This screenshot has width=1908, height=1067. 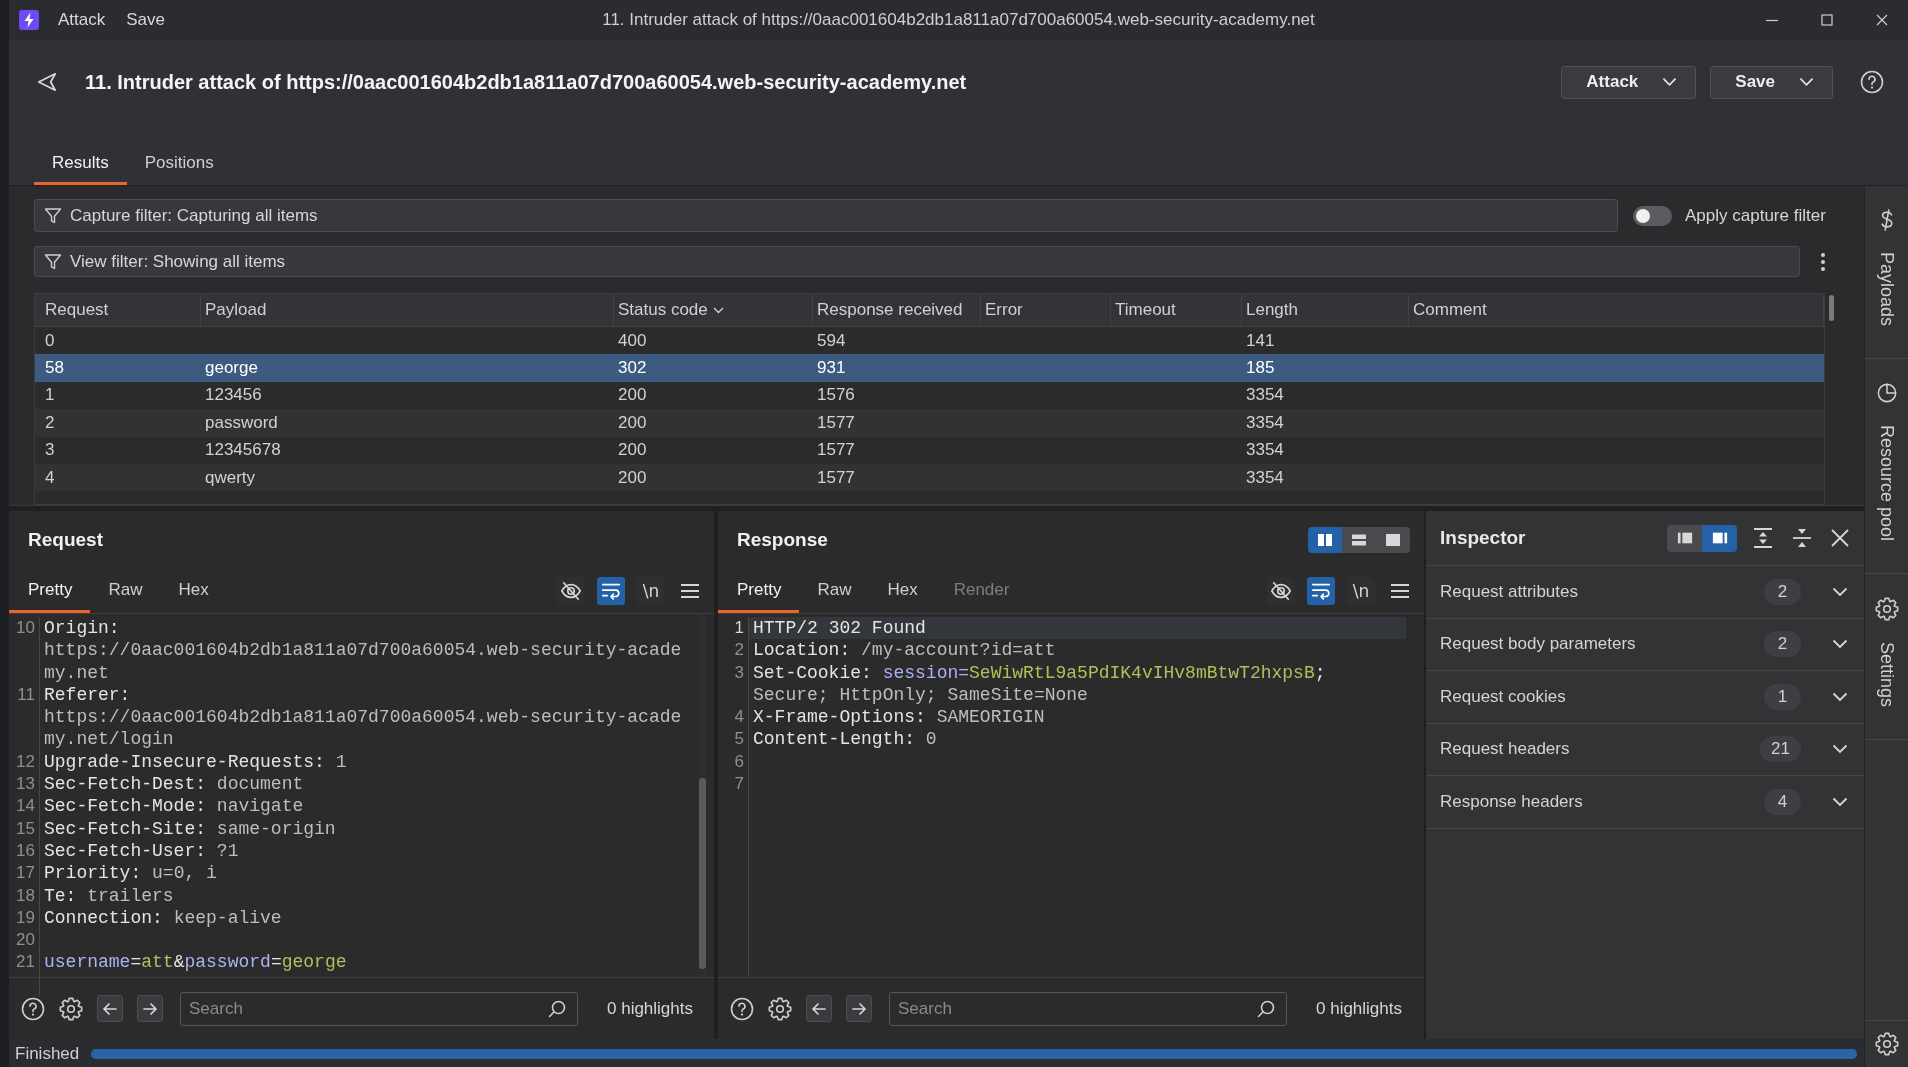 I want to click on tab: Positions, so click(x=179, y=164).